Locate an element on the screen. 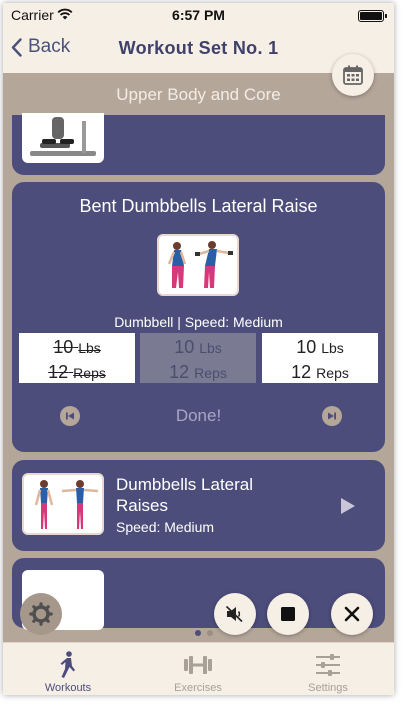 The height and width of the screenshot is (708, 406). set-cell-current: 10 Lbs 12 Reps is located at coordinates (198, 358).